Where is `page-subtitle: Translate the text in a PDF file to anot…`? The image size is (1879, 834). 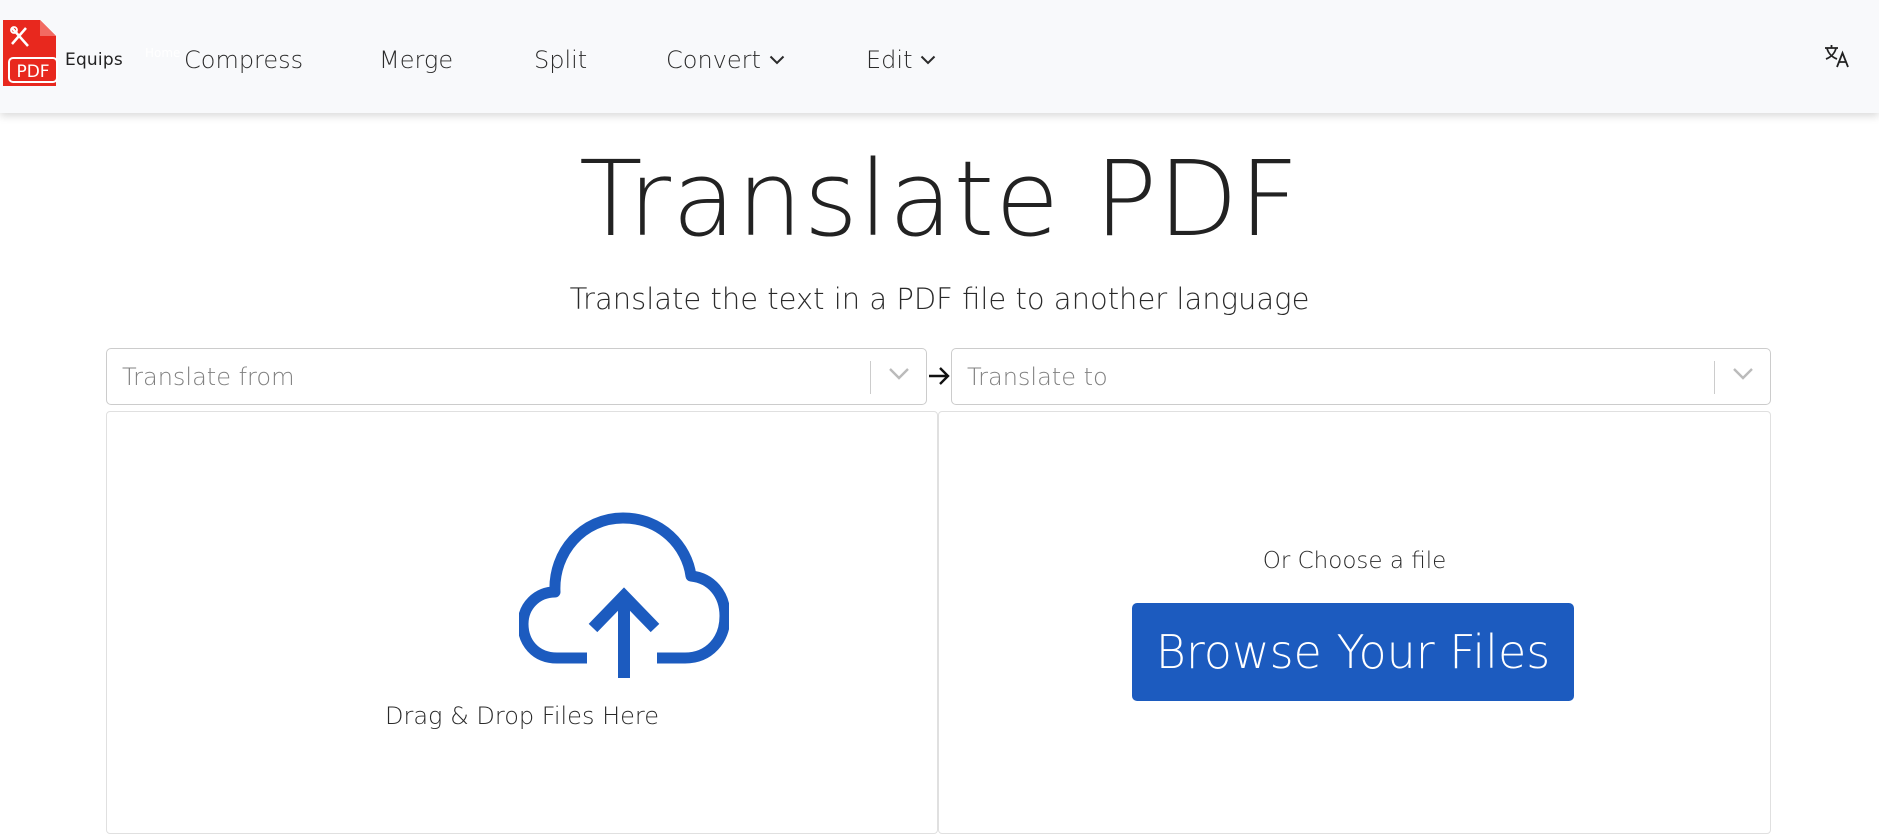 page-subtitle: Translate the text in a PDF file to anot… is located at coordinates (939, 299).